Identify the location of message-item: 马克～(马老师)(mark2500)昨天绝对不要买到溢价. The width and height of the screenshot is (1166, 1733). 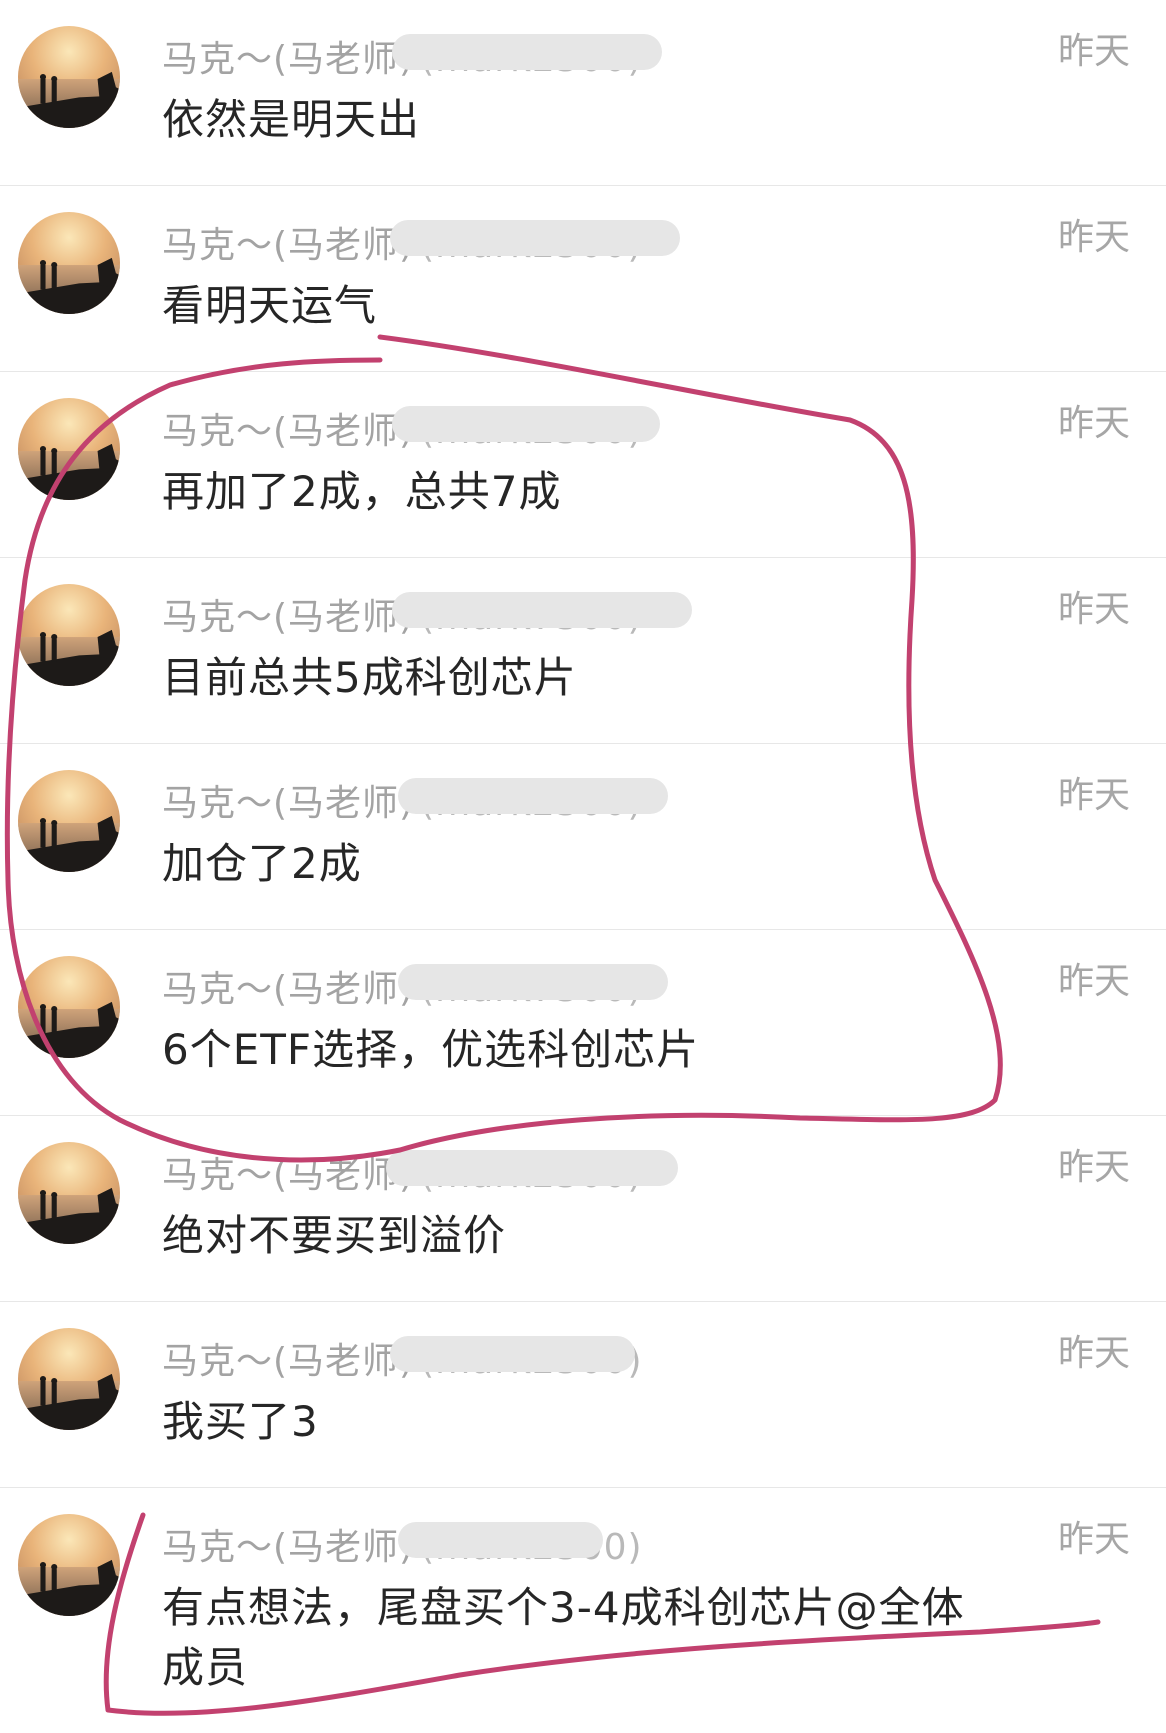
(583, 1209).